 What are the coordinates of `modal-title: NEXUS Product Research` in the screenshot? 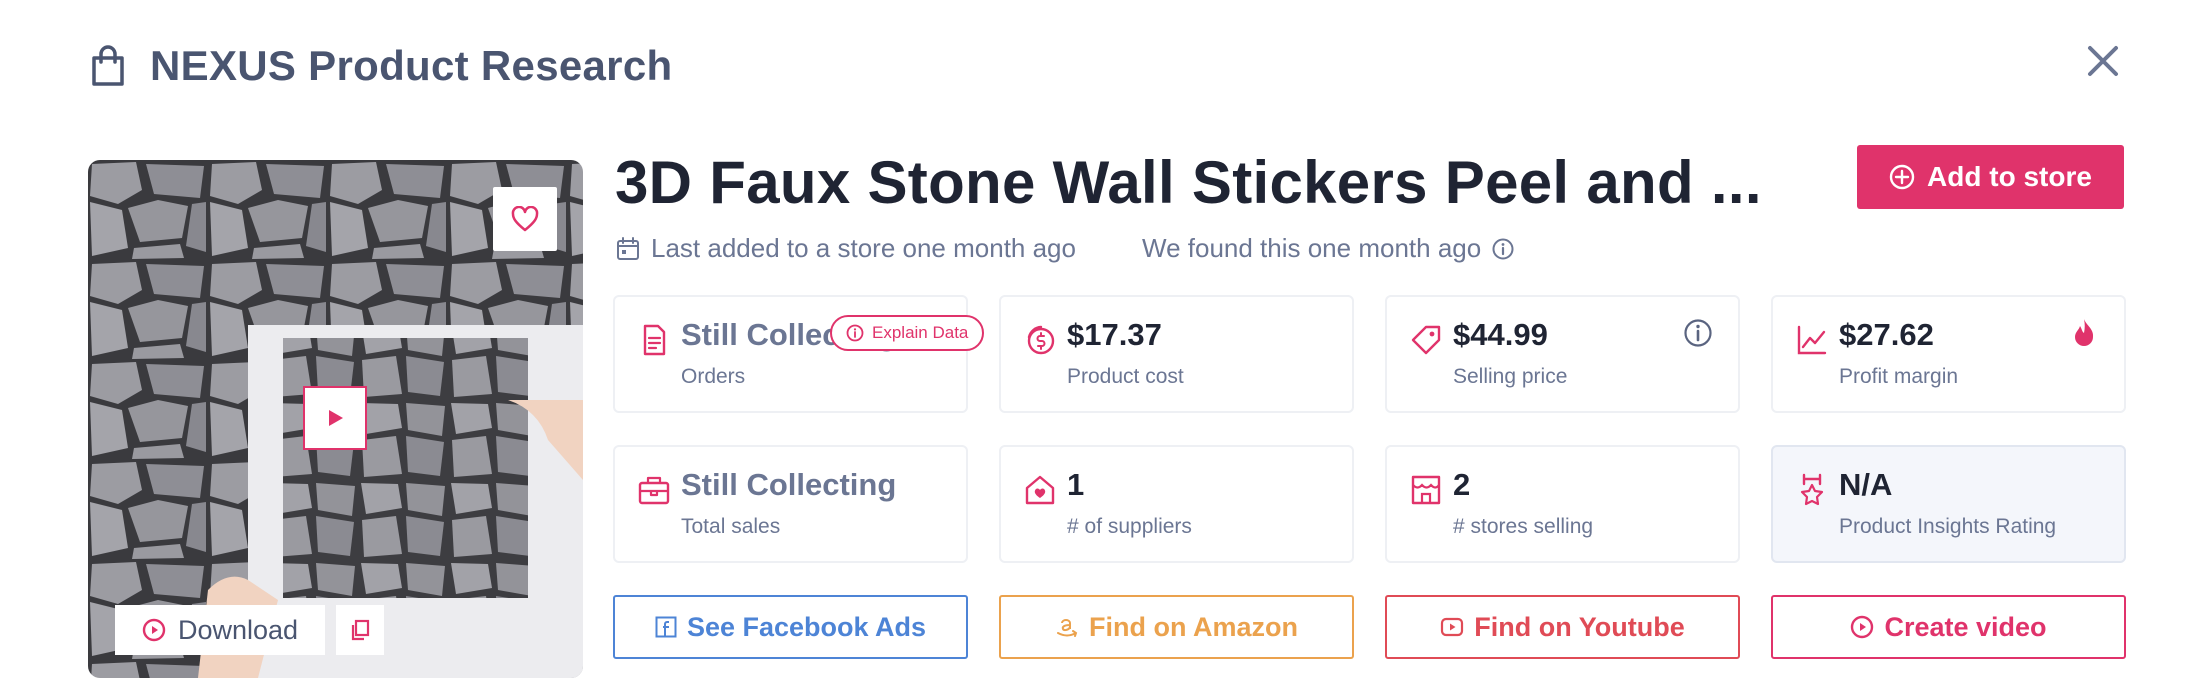 It's located at (411, 65).